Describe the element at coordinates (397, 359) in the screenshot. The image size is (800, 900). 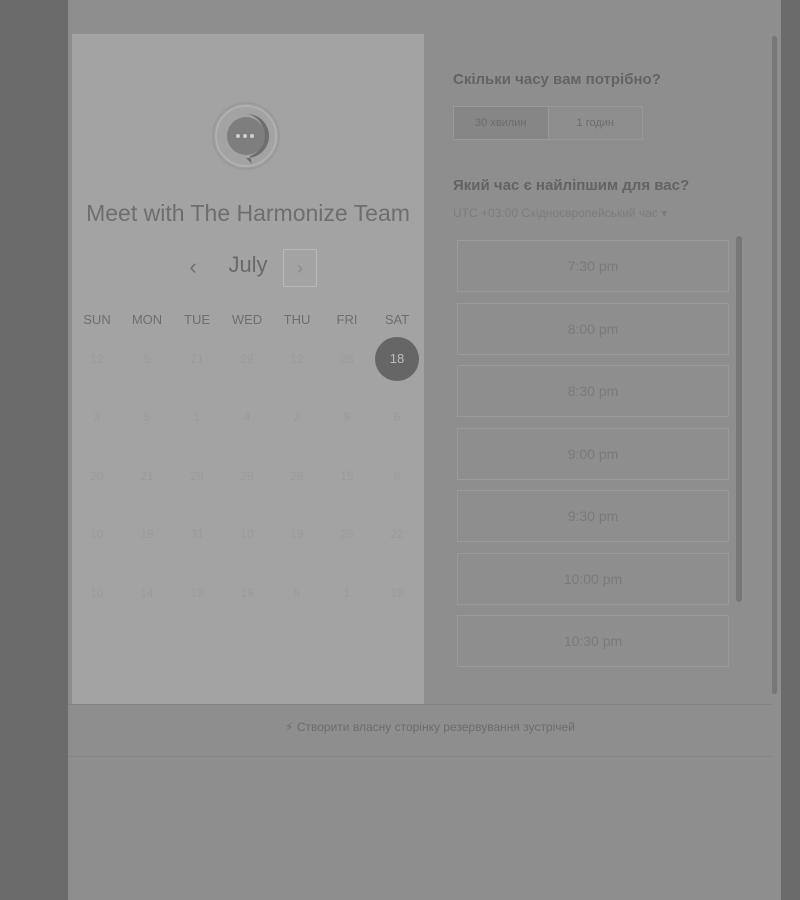
I see `calendar-day-selected: 18` at that location.